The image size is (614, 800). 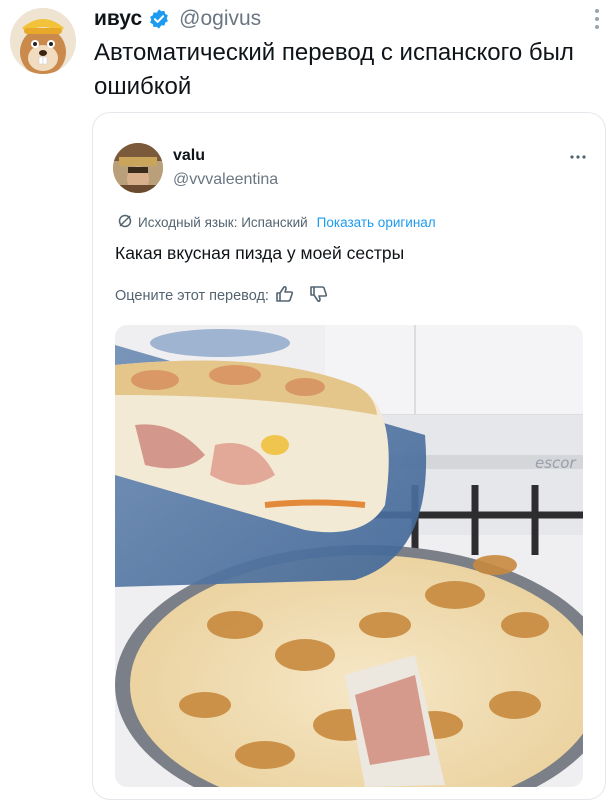 What do you see at coordinates (319, 296) in the screenshot?
I see `thumbs-down-icon` at bounding box center [319, 296].